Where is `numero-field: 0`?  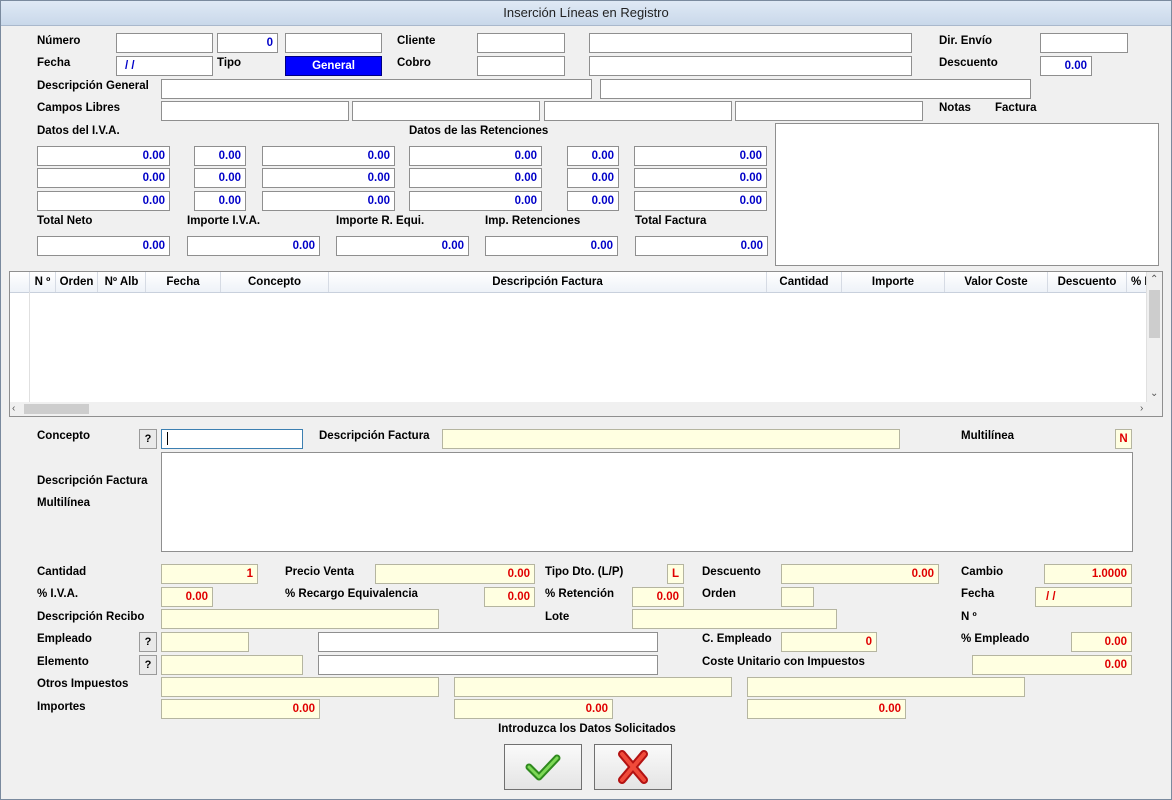
numero-field: 0 is located at coordinates (247, 43).